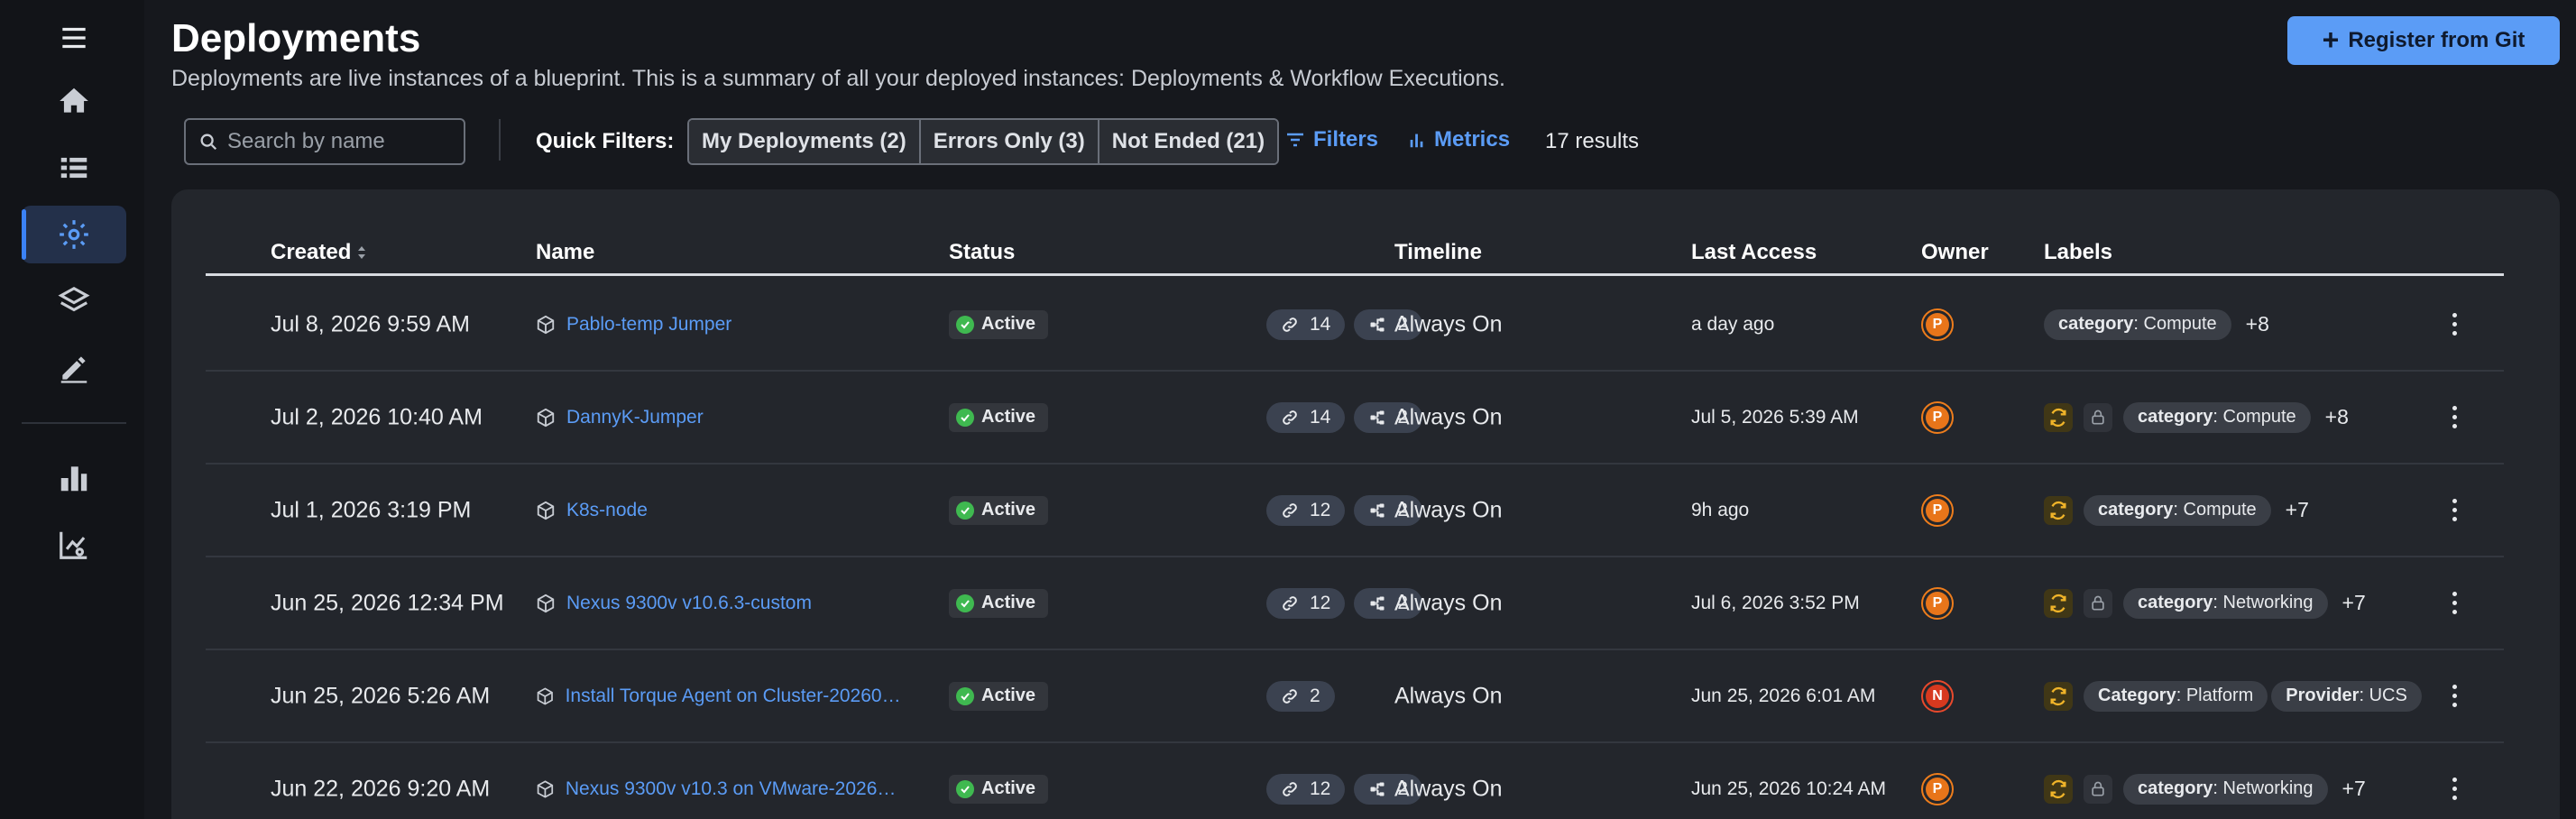  What do you see at coordinates (319, 253) in the screenshot?
I see `column-created: Created` at bounding box center [319, 253].